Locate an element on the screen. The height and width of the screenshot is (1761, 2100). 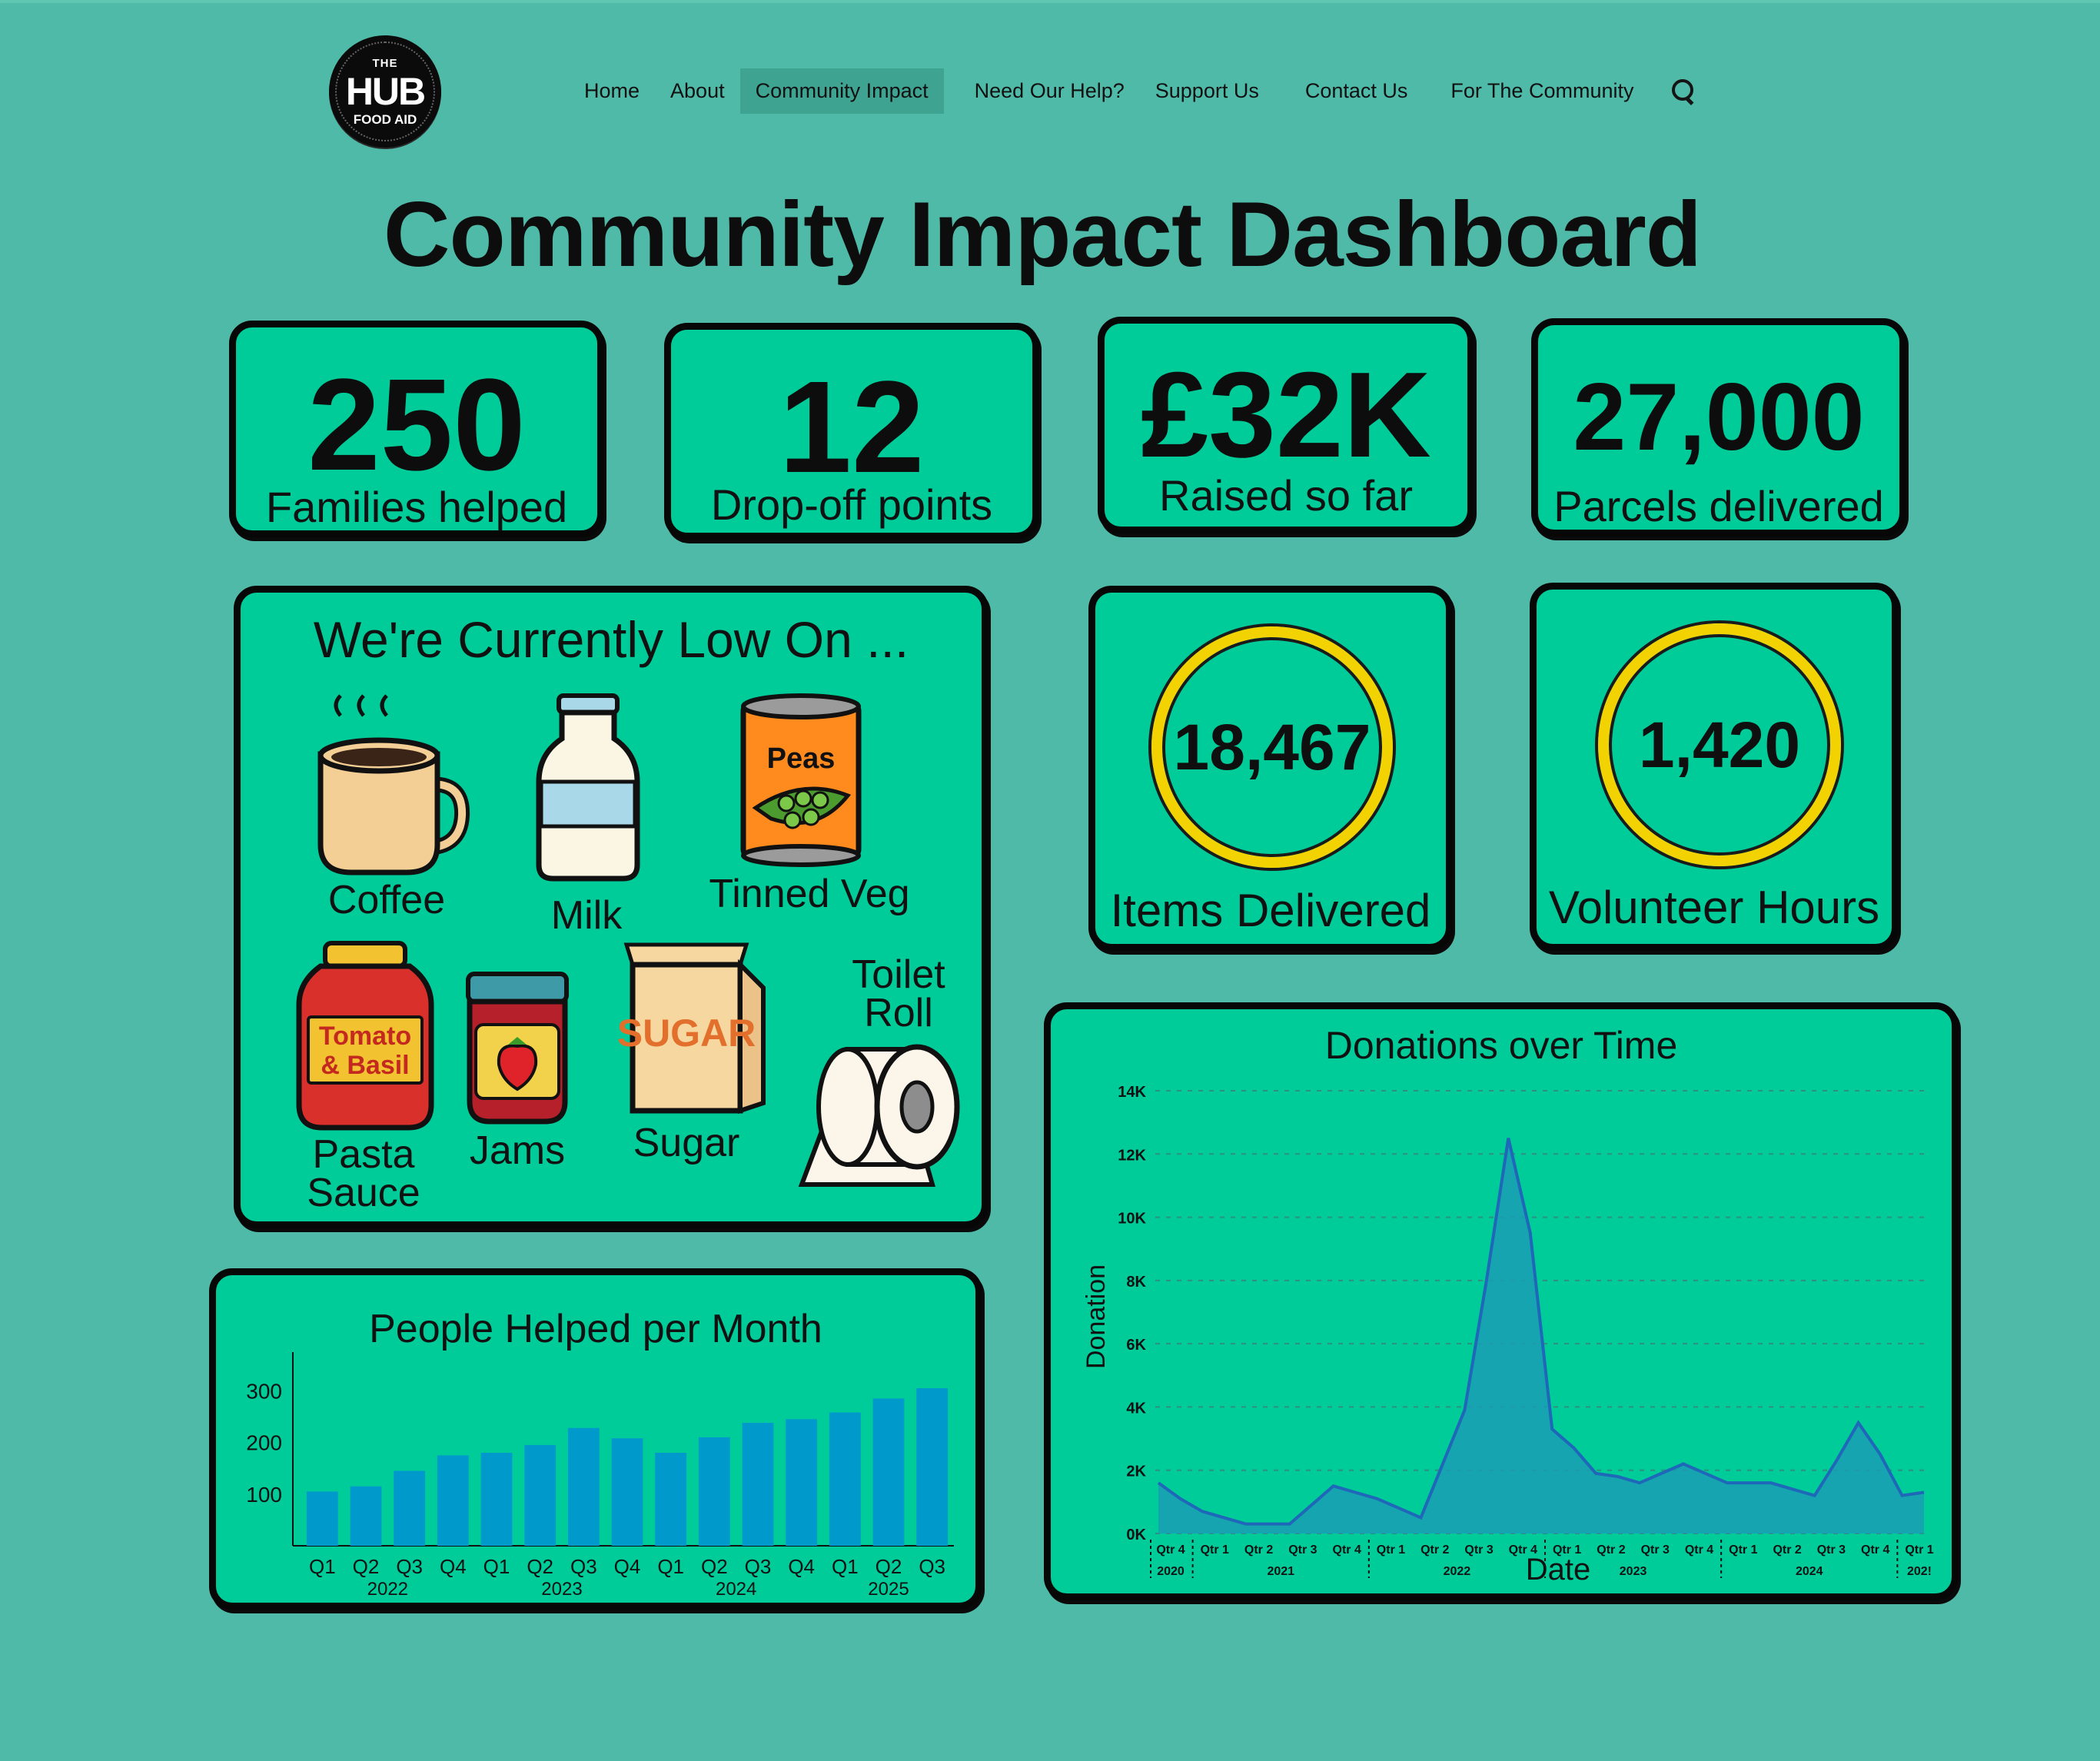
year-label: 2025 is located at coordinates (888, 1589).